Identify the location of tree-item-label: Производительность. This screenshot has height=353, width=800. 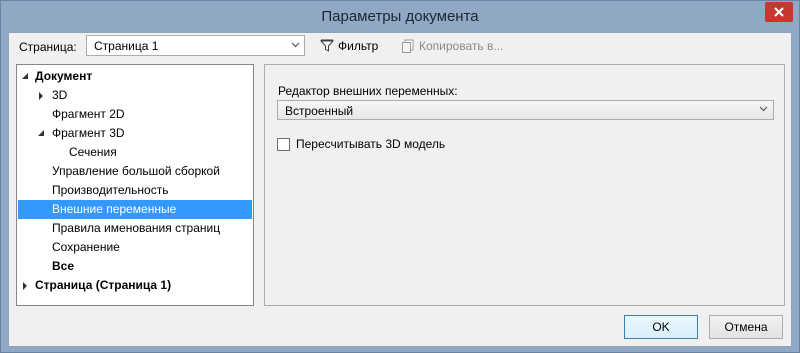
(110, 190).